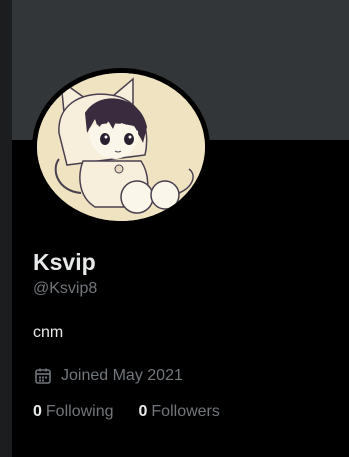 The height and width of the screenshot is (457, 349). What do you see at coordinates (122, 375) in the screenshot?
I see `join-date-text: Joined May 2021` at bounding box center [122, 375].